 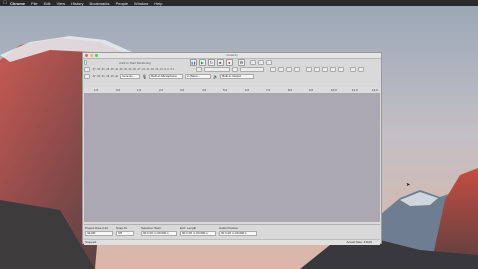 What do you see at coordinates (204, 90) in the screenshot?
I see `ruler-tick: 4.0` at bounding box center [204, 90].